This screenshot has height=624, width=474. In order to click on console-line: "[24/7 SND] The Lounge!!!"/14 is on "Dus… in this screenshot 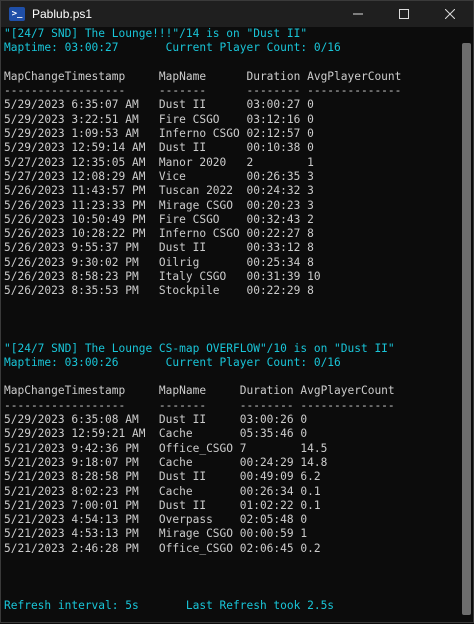, I will do `click(156, 33)`.